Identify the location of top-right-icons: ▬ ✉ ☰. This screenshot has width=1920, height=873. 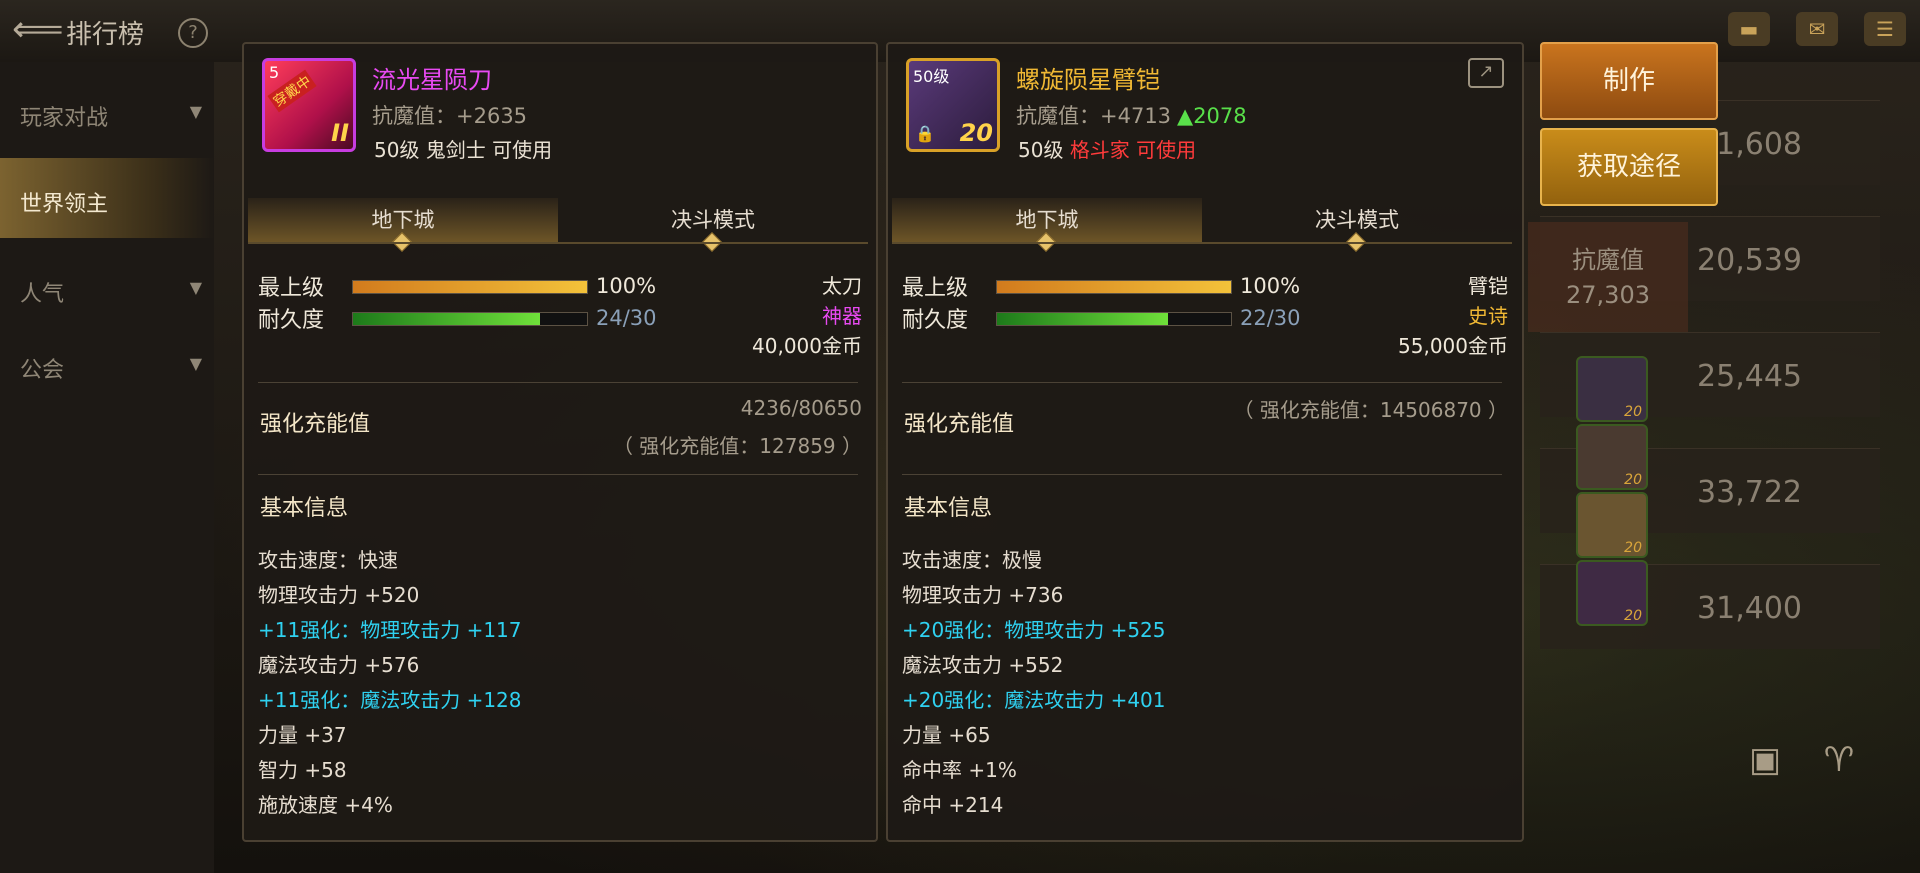
(1817, 29).